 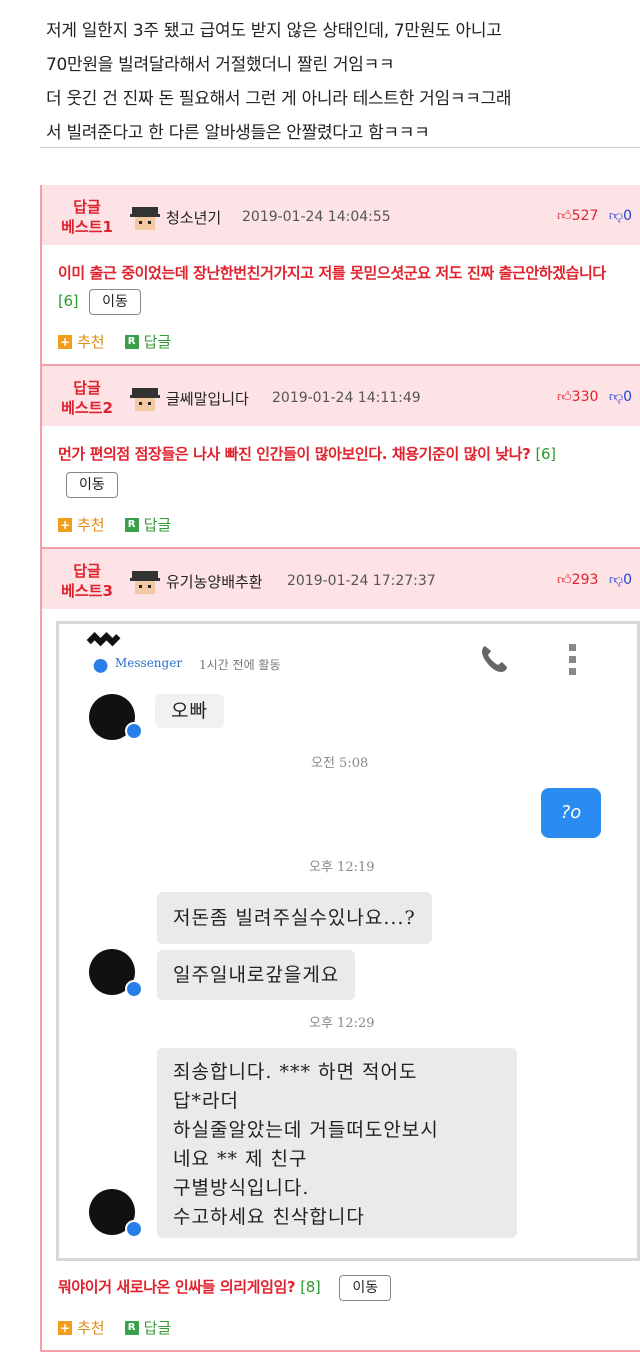 I want to click on best-rank-label: 답글 베스트3, so click(x=87, y=581).